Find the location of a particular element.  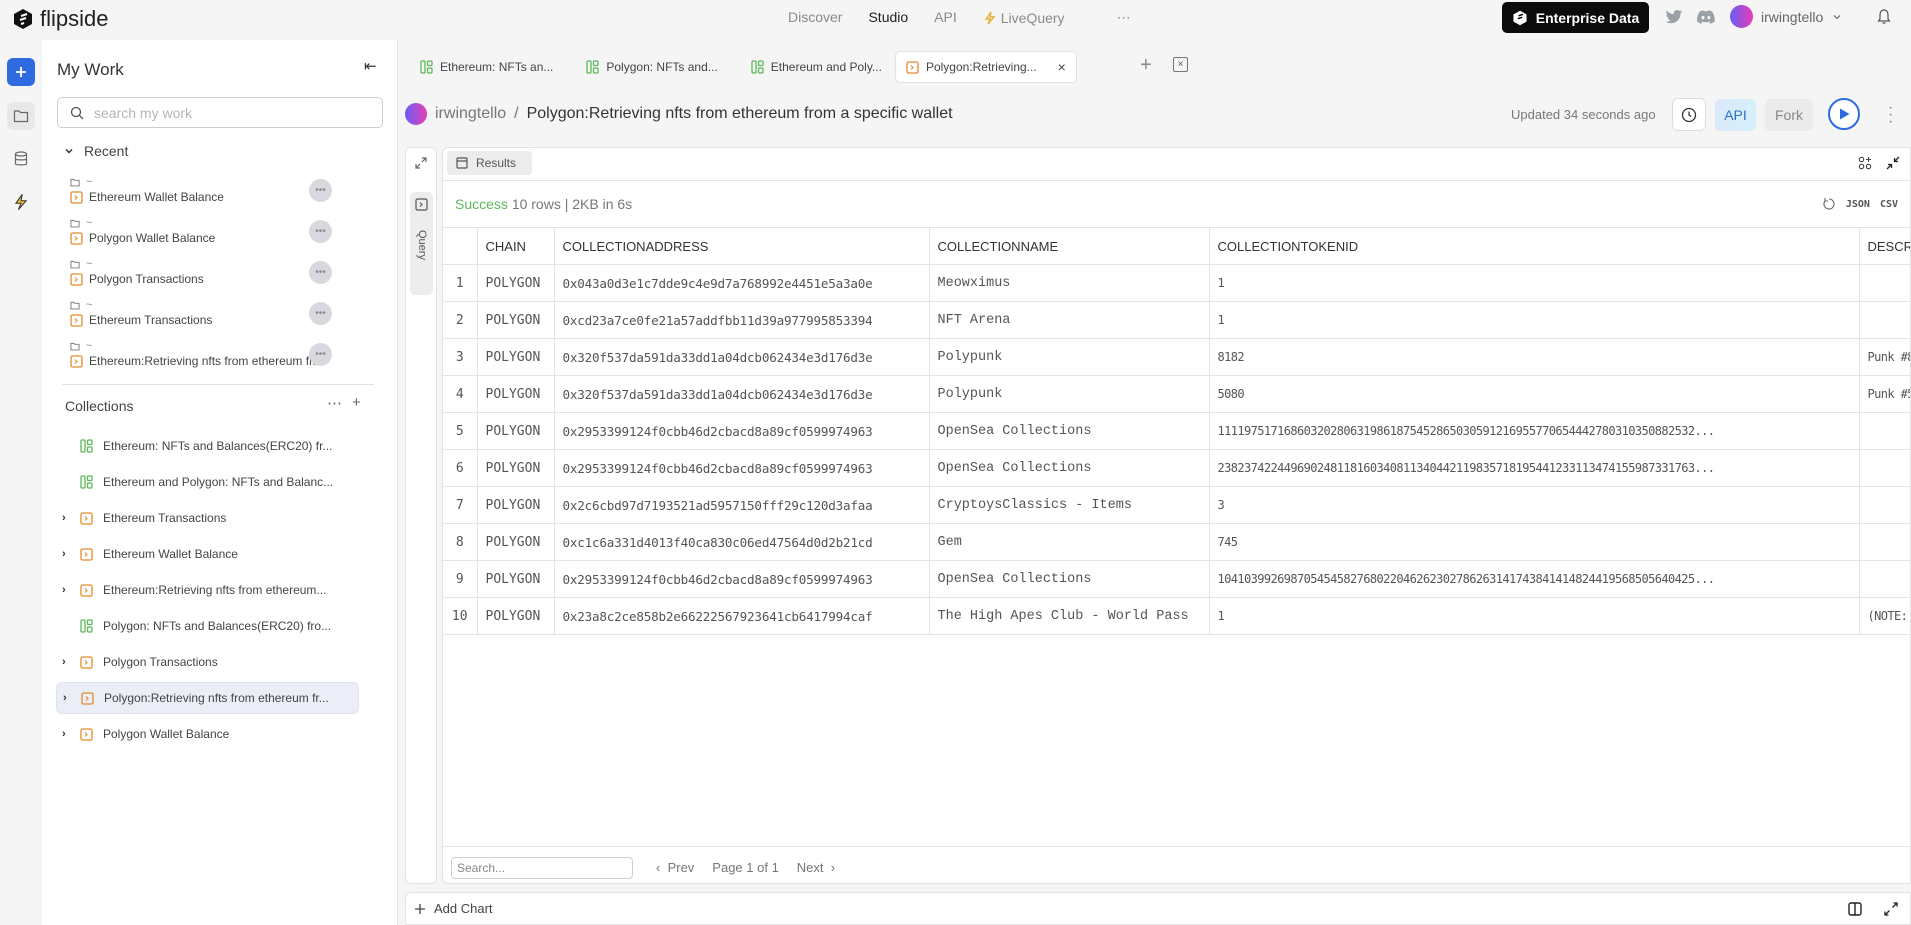

column-header: COLLECTIONNAME is located at coordinates (1069, 246).